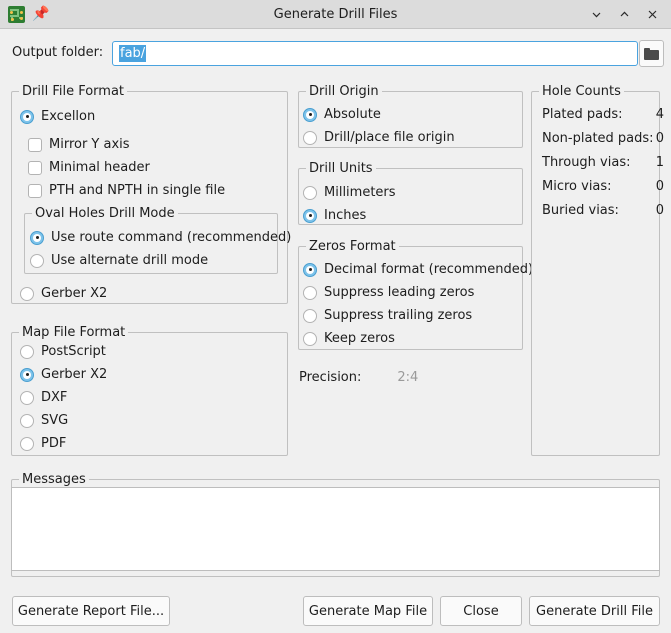  Describe the element at coordinates (341, 168) in the screenshot. I see `drill-units-title: Drill Units` at that location.